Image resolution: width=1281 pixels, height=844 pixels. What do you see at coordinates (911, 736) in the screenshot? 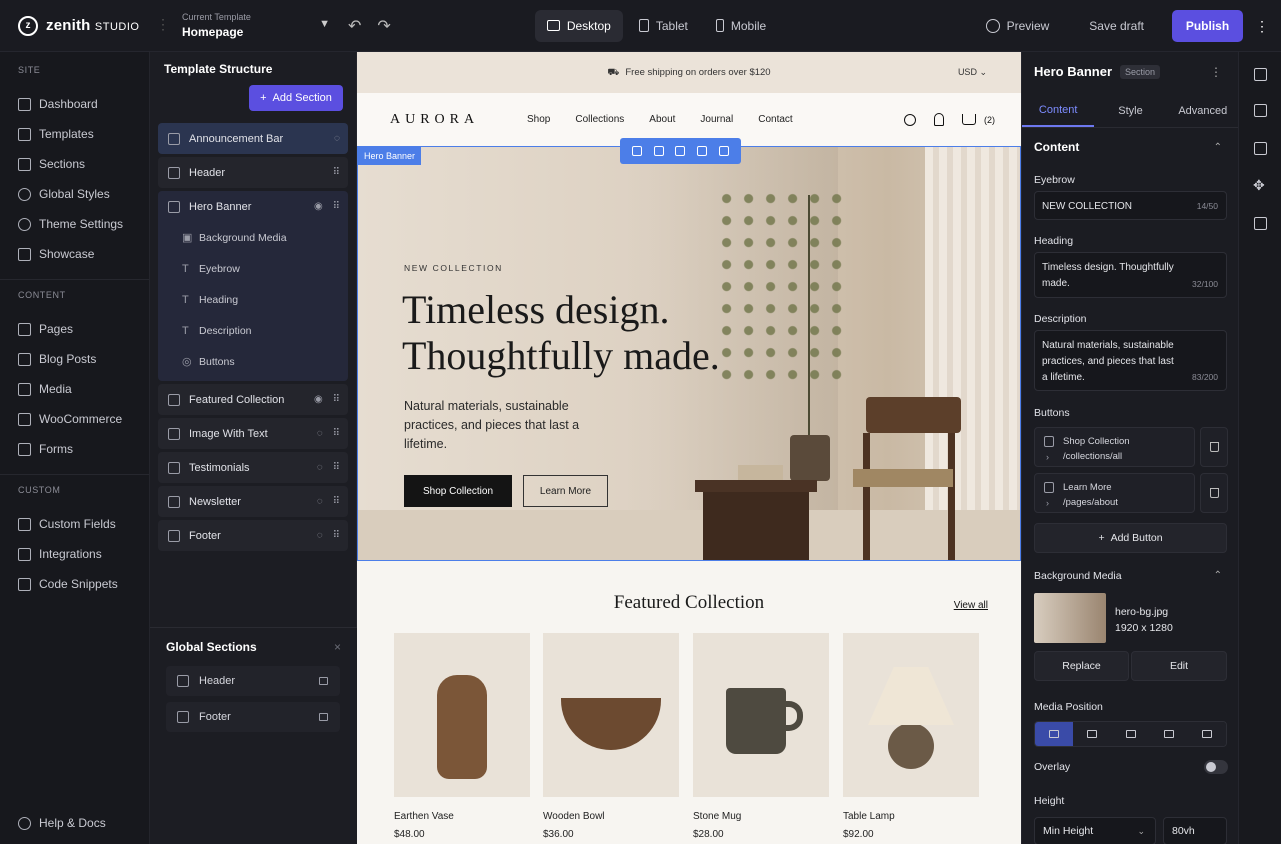
I see `product-card: Table Lamp $92.00` at bounding box center [911, 736].